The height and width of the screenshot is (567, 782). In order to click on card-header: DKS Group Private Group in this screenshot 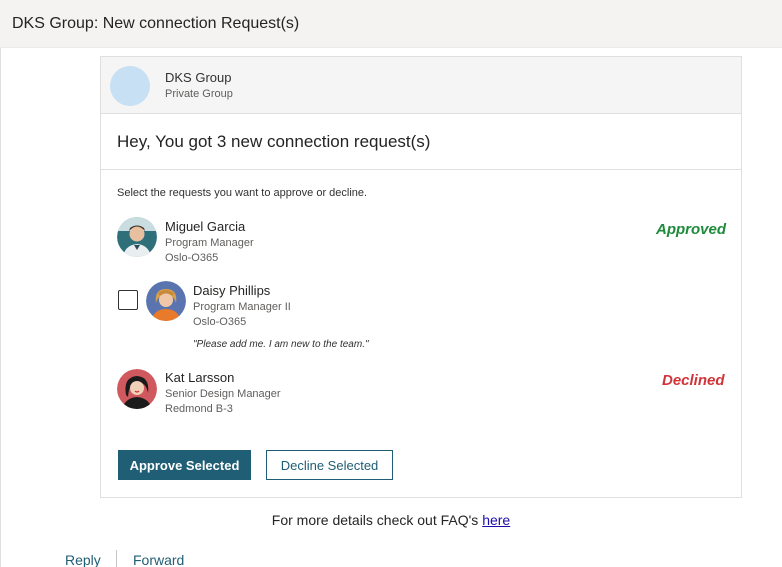, I will do `click(421, 85)`.